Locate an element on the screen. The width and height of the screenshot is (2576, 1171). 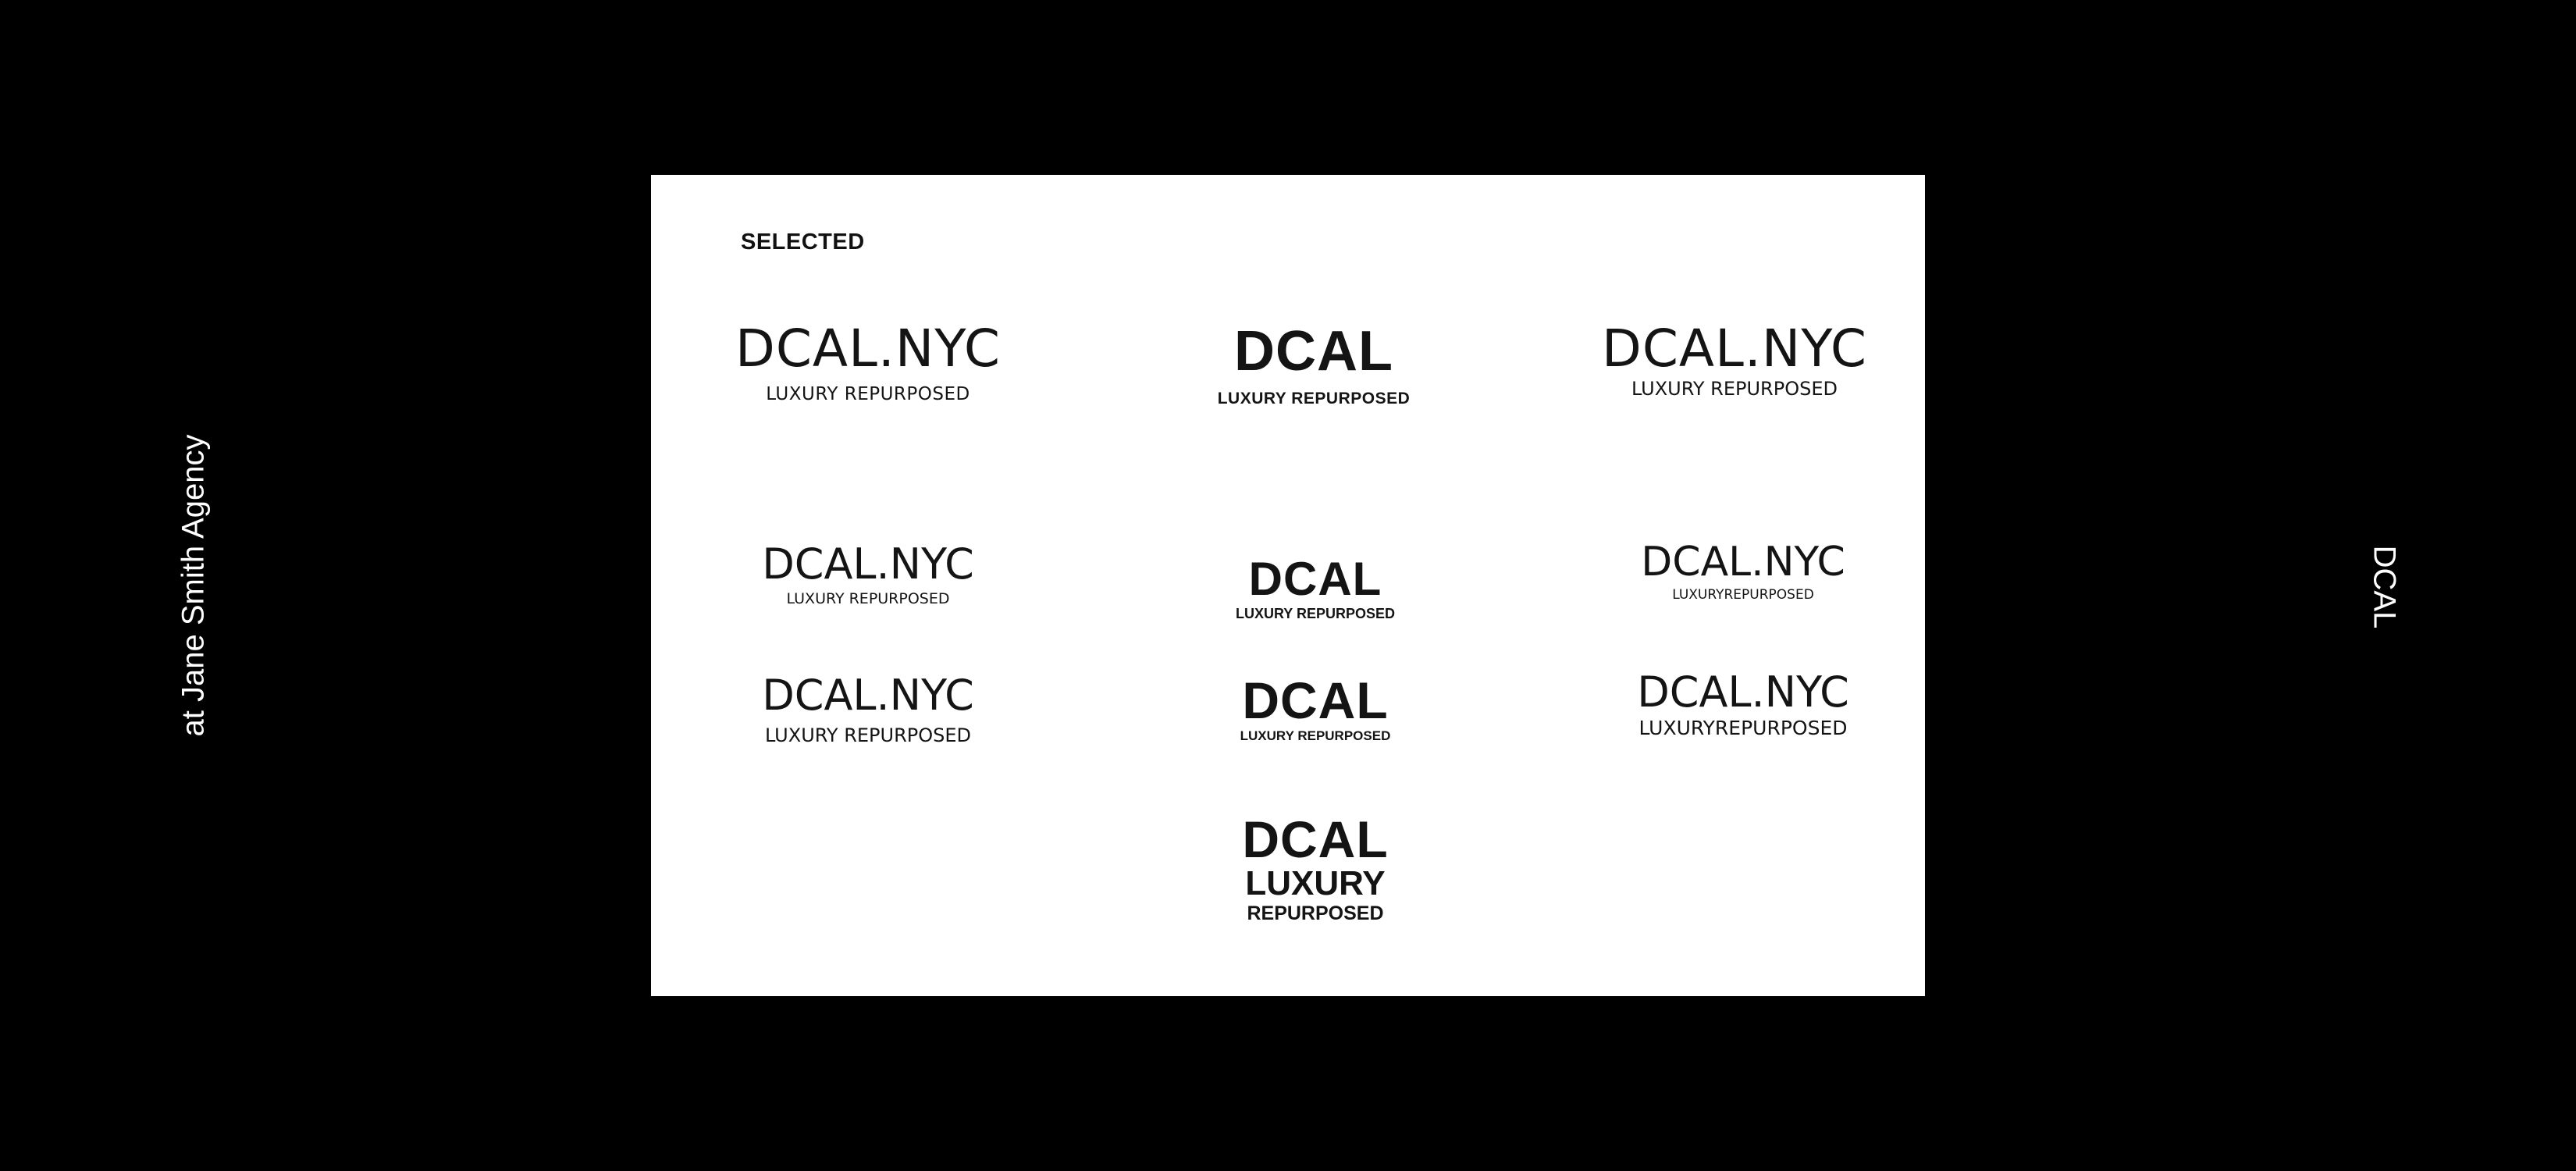
logo-option-8: DCAL LUXURY REPURPOSED is located at coordinates (1315, 708).